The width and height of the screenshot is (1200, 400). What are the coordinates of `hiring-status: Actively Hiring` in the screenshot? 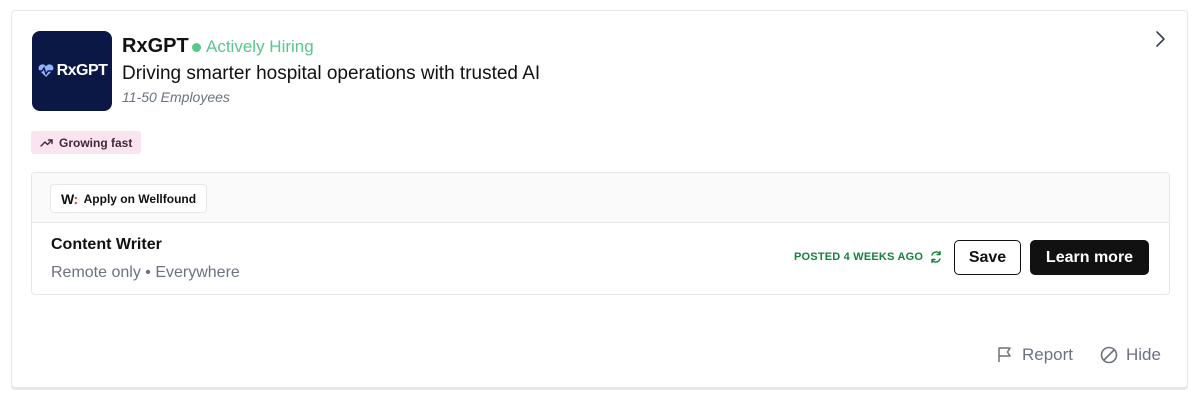 It's located at (253, 47).